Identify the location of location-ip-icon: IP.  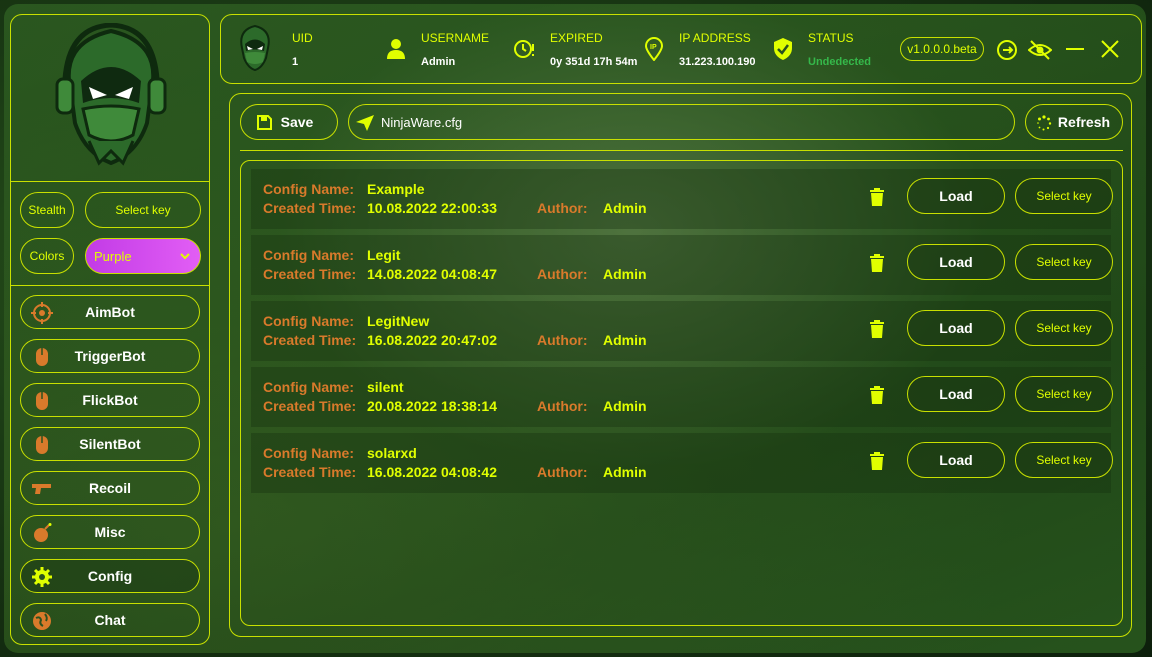
(654, 49).